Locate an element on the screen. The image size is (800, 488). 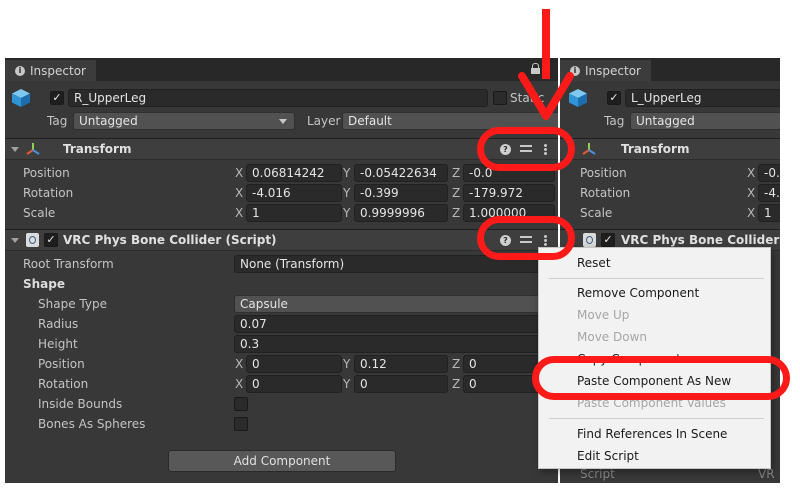
scale-y-field: 0.9999996 is located at coordinates (401, 213).